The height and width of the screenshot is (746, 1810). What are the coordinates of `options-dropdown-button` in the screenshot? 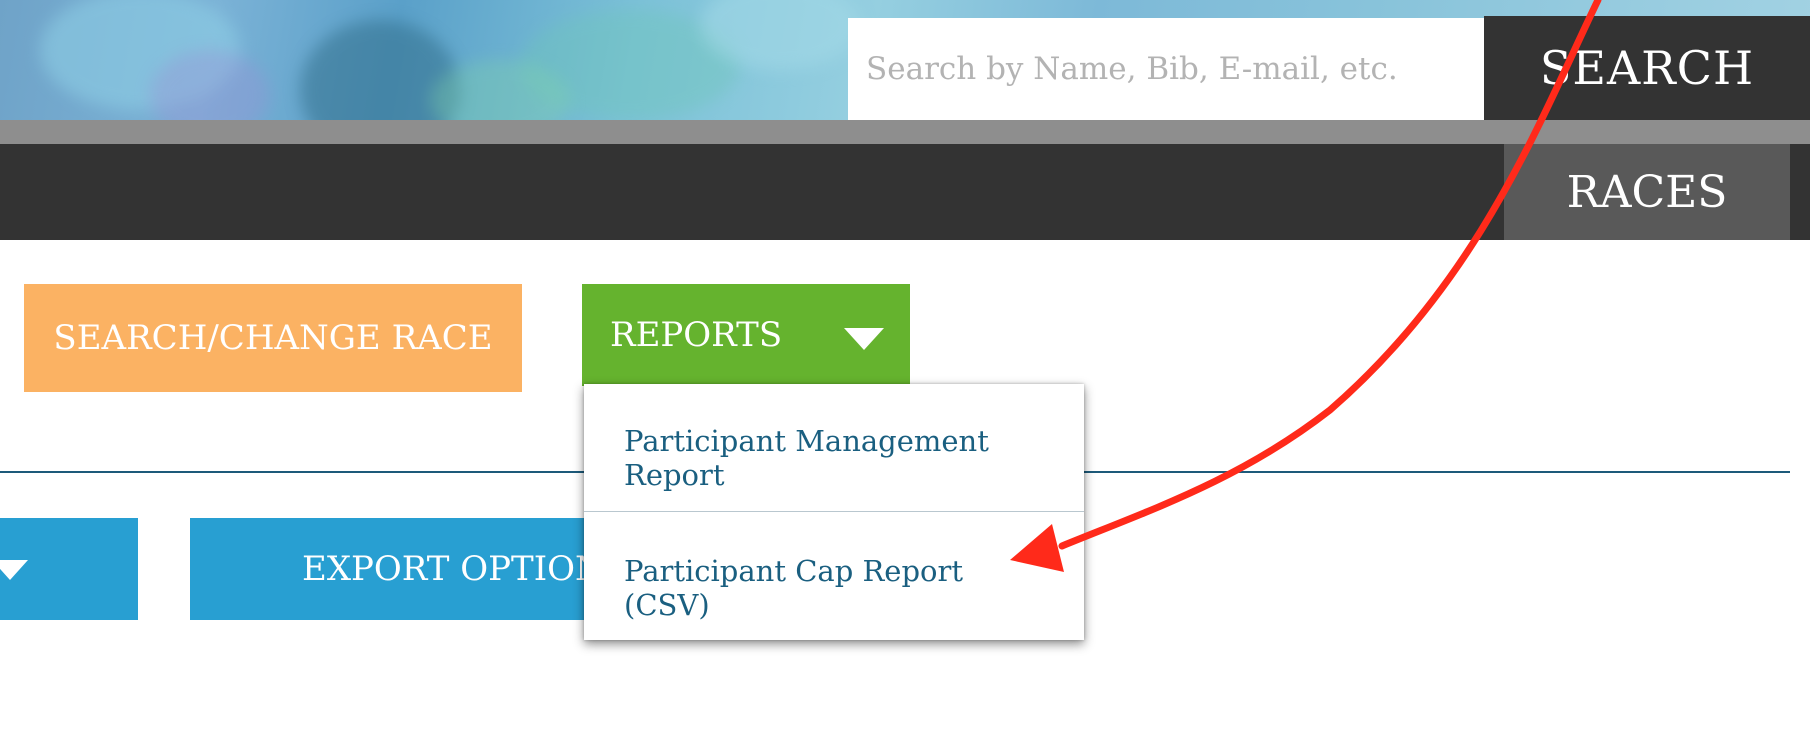 It's located at (69, 569).